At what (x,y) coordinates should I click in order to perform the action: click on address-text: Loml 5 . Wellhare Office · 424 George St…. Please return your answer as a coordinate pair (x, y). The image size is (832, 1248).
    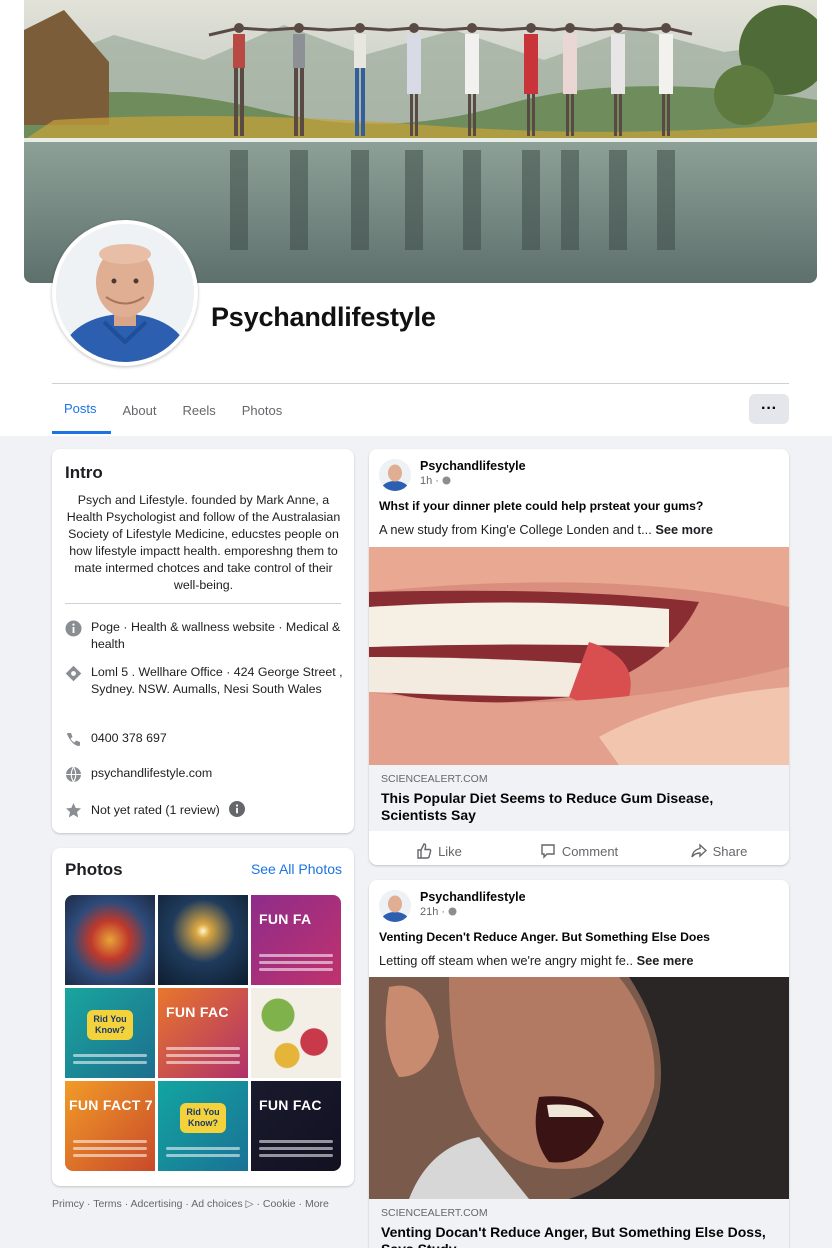
    Looking at the image, I should click on (217, 680).